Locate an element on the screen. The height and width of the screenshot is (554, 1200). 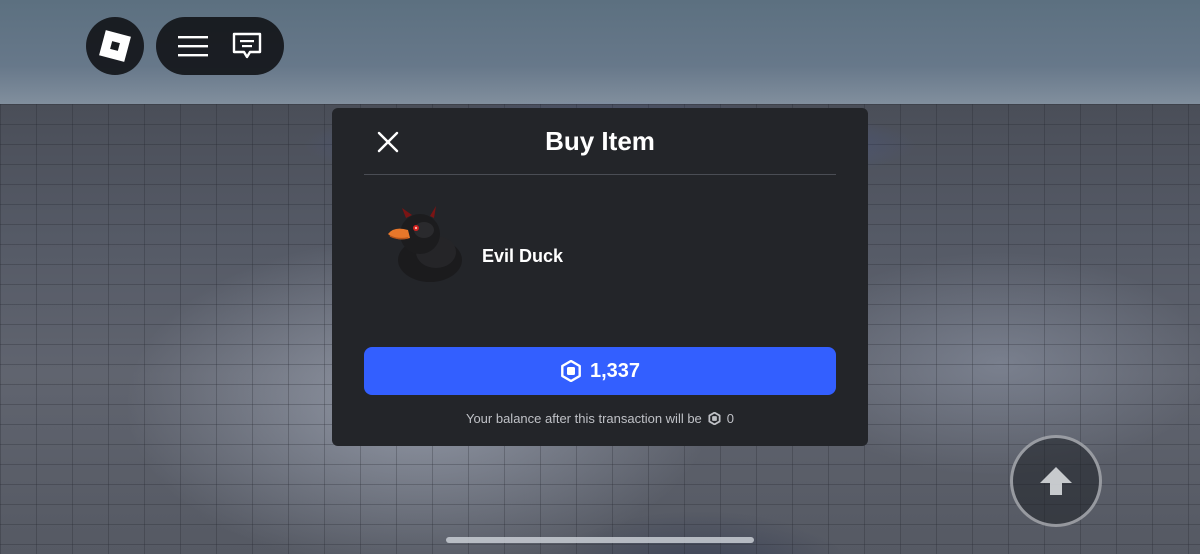
balance-value: 0 is located at coordinates (730, 418).